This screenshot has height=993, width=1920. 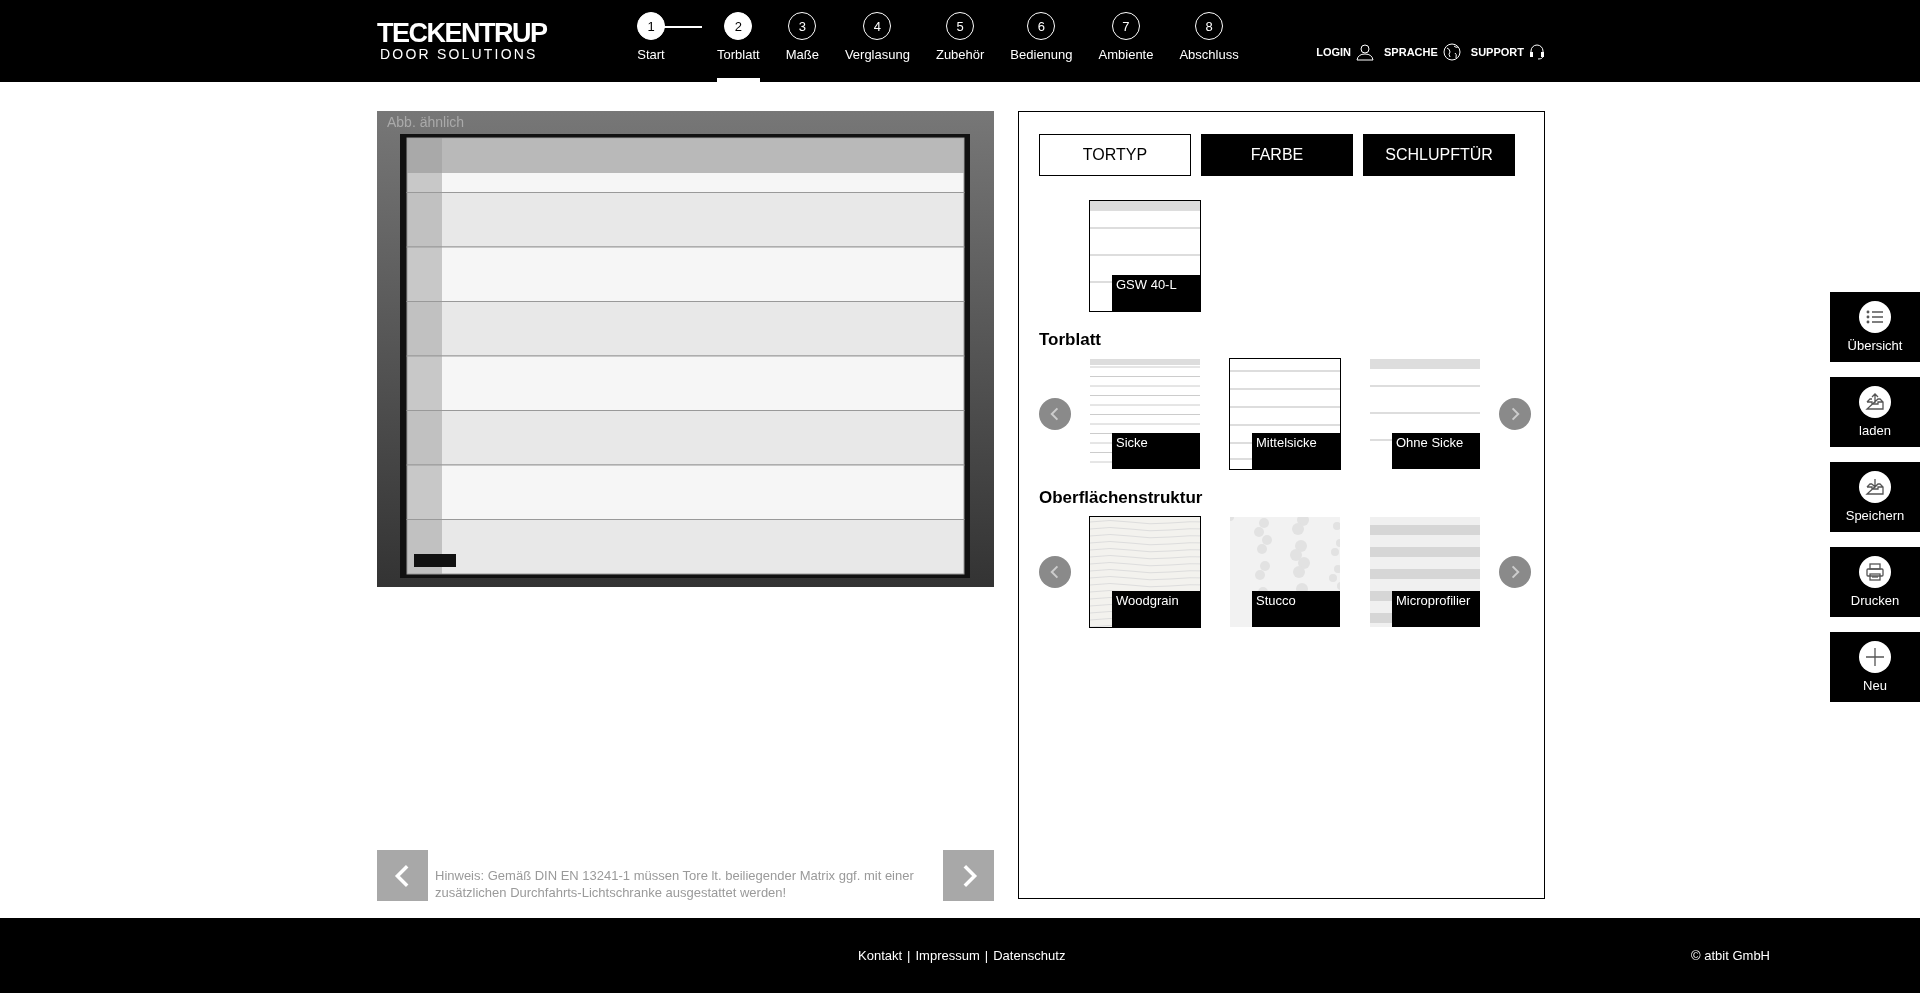 What do you see at coordinates (1875, 572) in the screenshot?
I see `printer-icon` at bounding box center [1875, 572].